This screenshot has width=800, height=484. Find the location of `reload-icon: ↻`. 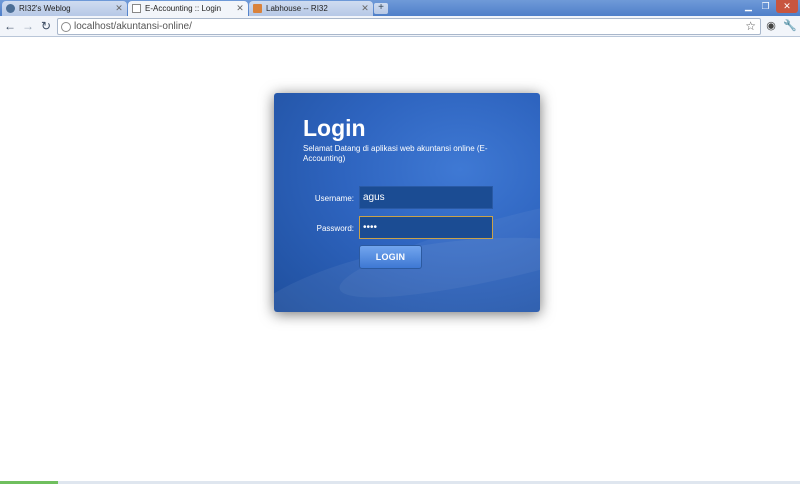

reload-icon: ↻ is located at coordinates (46, 26).